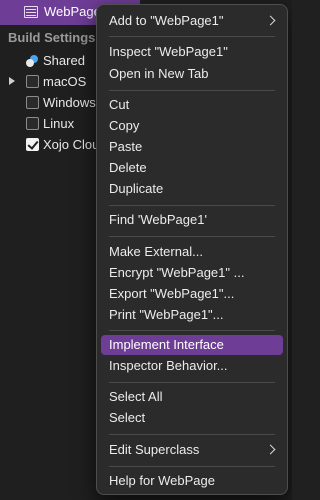 The image size is (320, 500). I want to click on menu-item-edit-superclass: Edit Superclass, so click(192, 450).